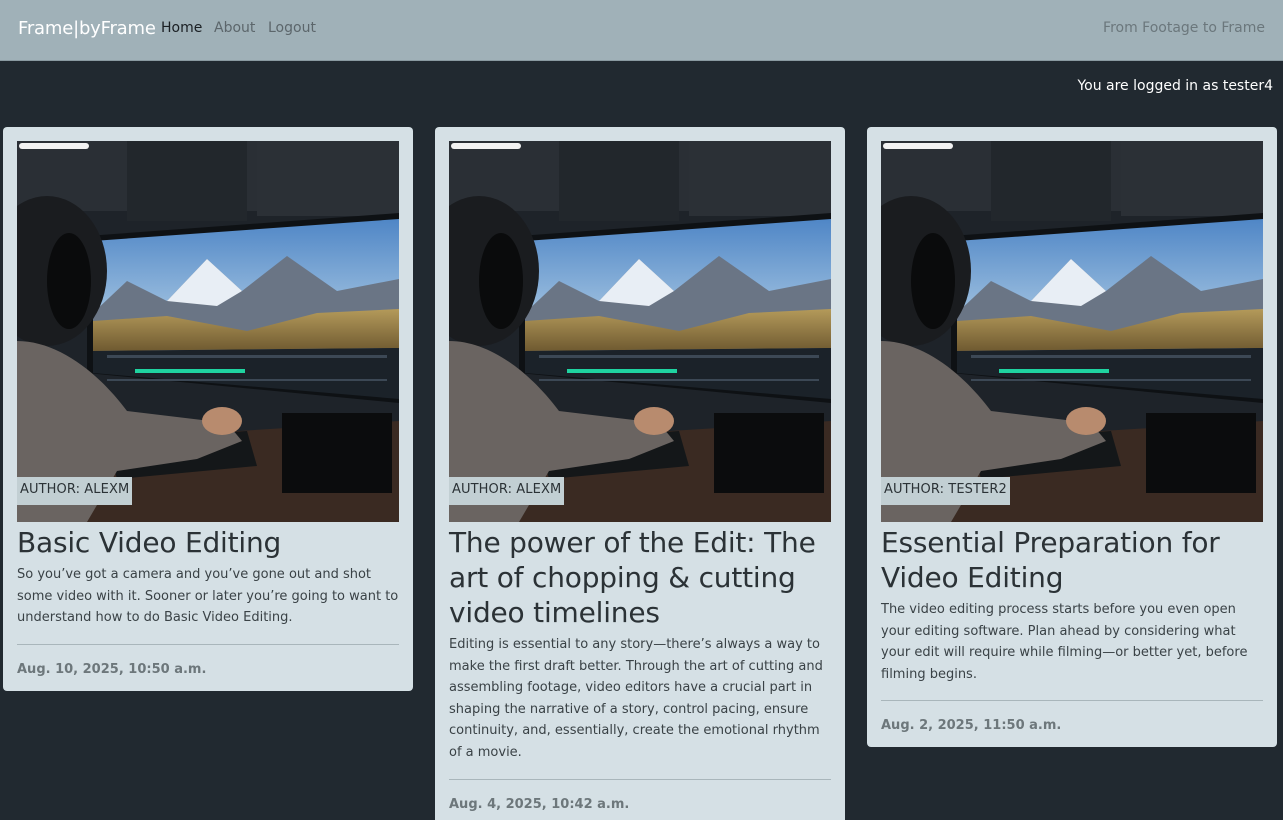  I want to click on login-status: You are logged in as tester4, so click(1175, 86).